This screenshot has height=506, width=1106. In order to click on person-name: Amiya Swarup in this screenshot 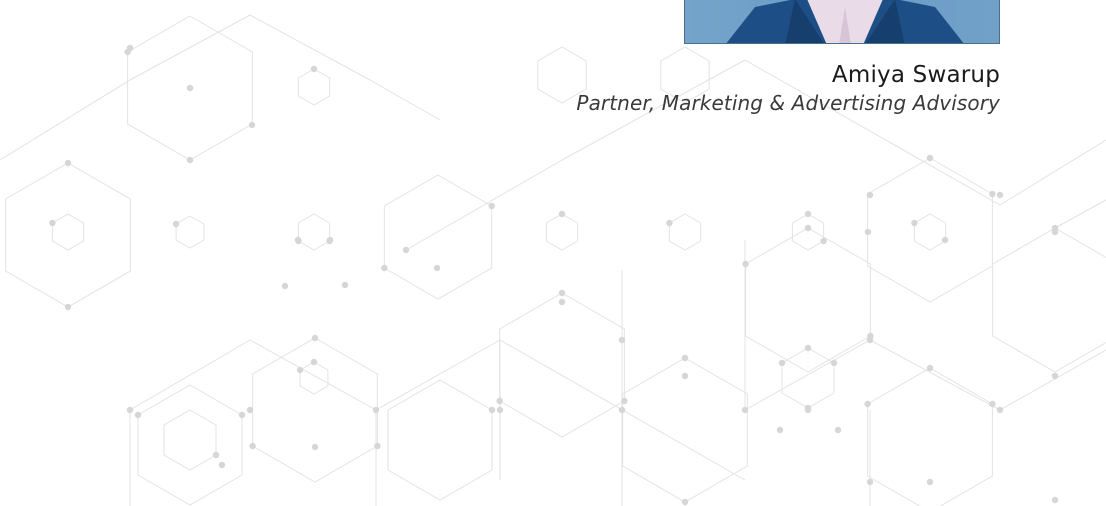, I will do `click(915, 75)`.